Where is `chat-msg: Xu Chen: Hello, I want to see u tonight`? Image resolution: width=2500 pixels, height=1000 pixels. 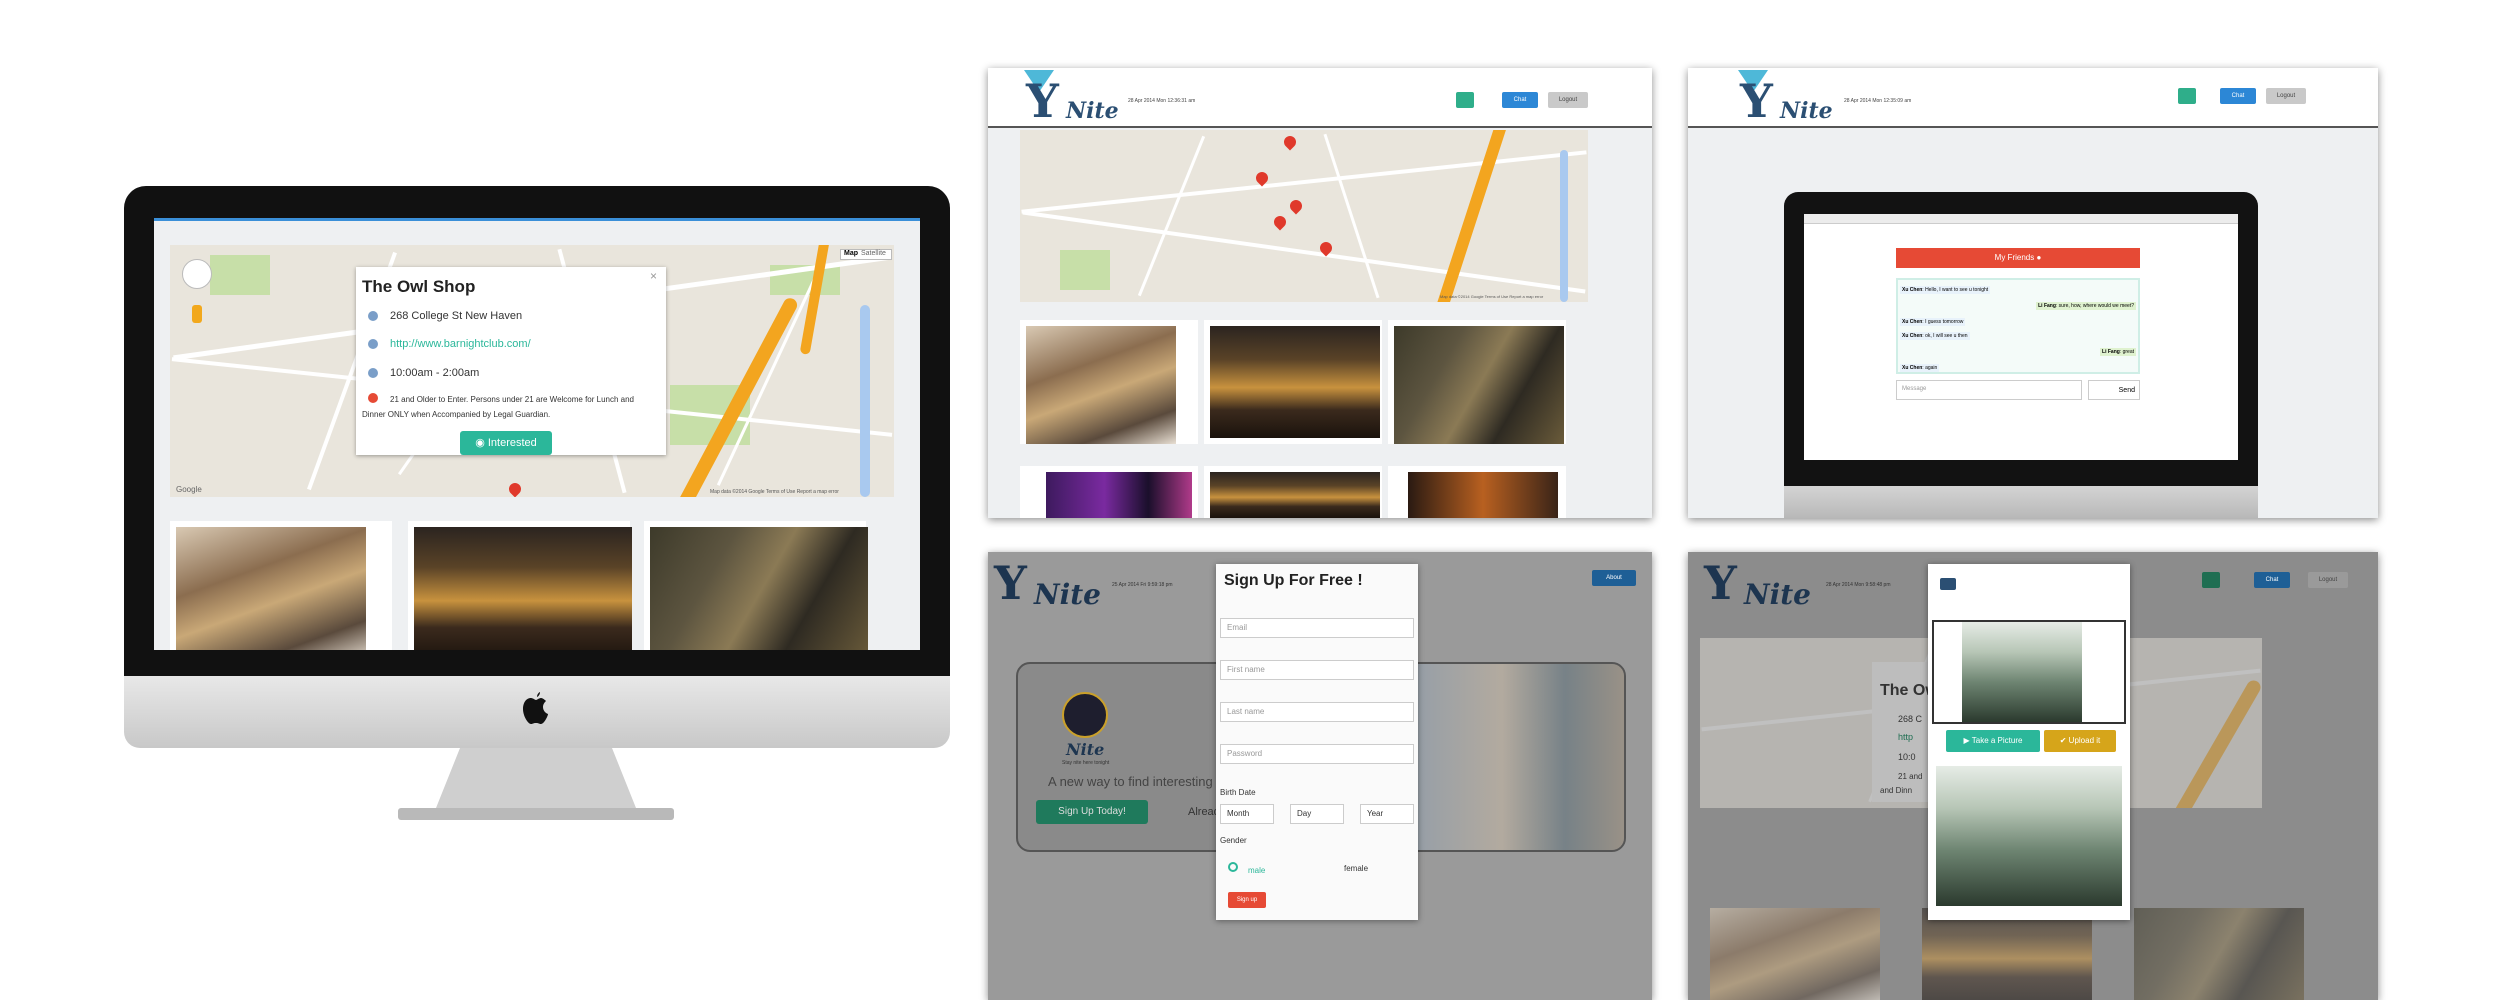 chat-msg: Xu Chen: Hello, I want to see u tonight is located at coordinates (1945, 290).